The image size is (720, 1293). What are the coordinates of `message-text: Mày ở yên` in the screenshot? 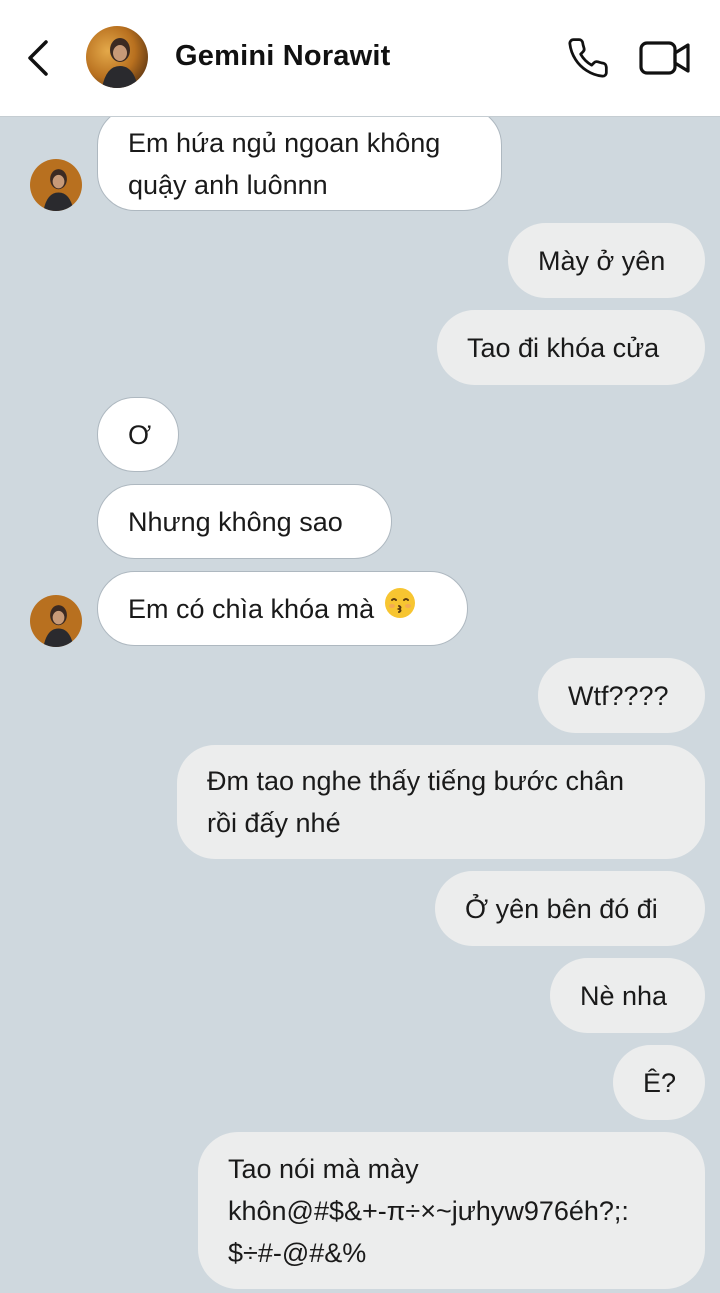 It's located at (602, 260).